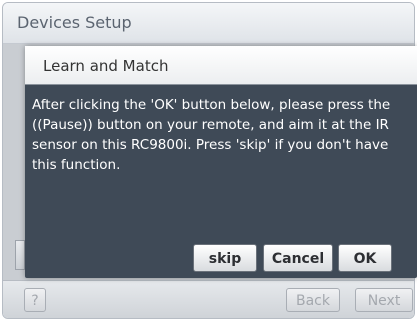  What do you see at coordinates (221, 65) in the screenshot?
I see `dialog-title-bar: Learn and Match` at bounding box center [221, 65].